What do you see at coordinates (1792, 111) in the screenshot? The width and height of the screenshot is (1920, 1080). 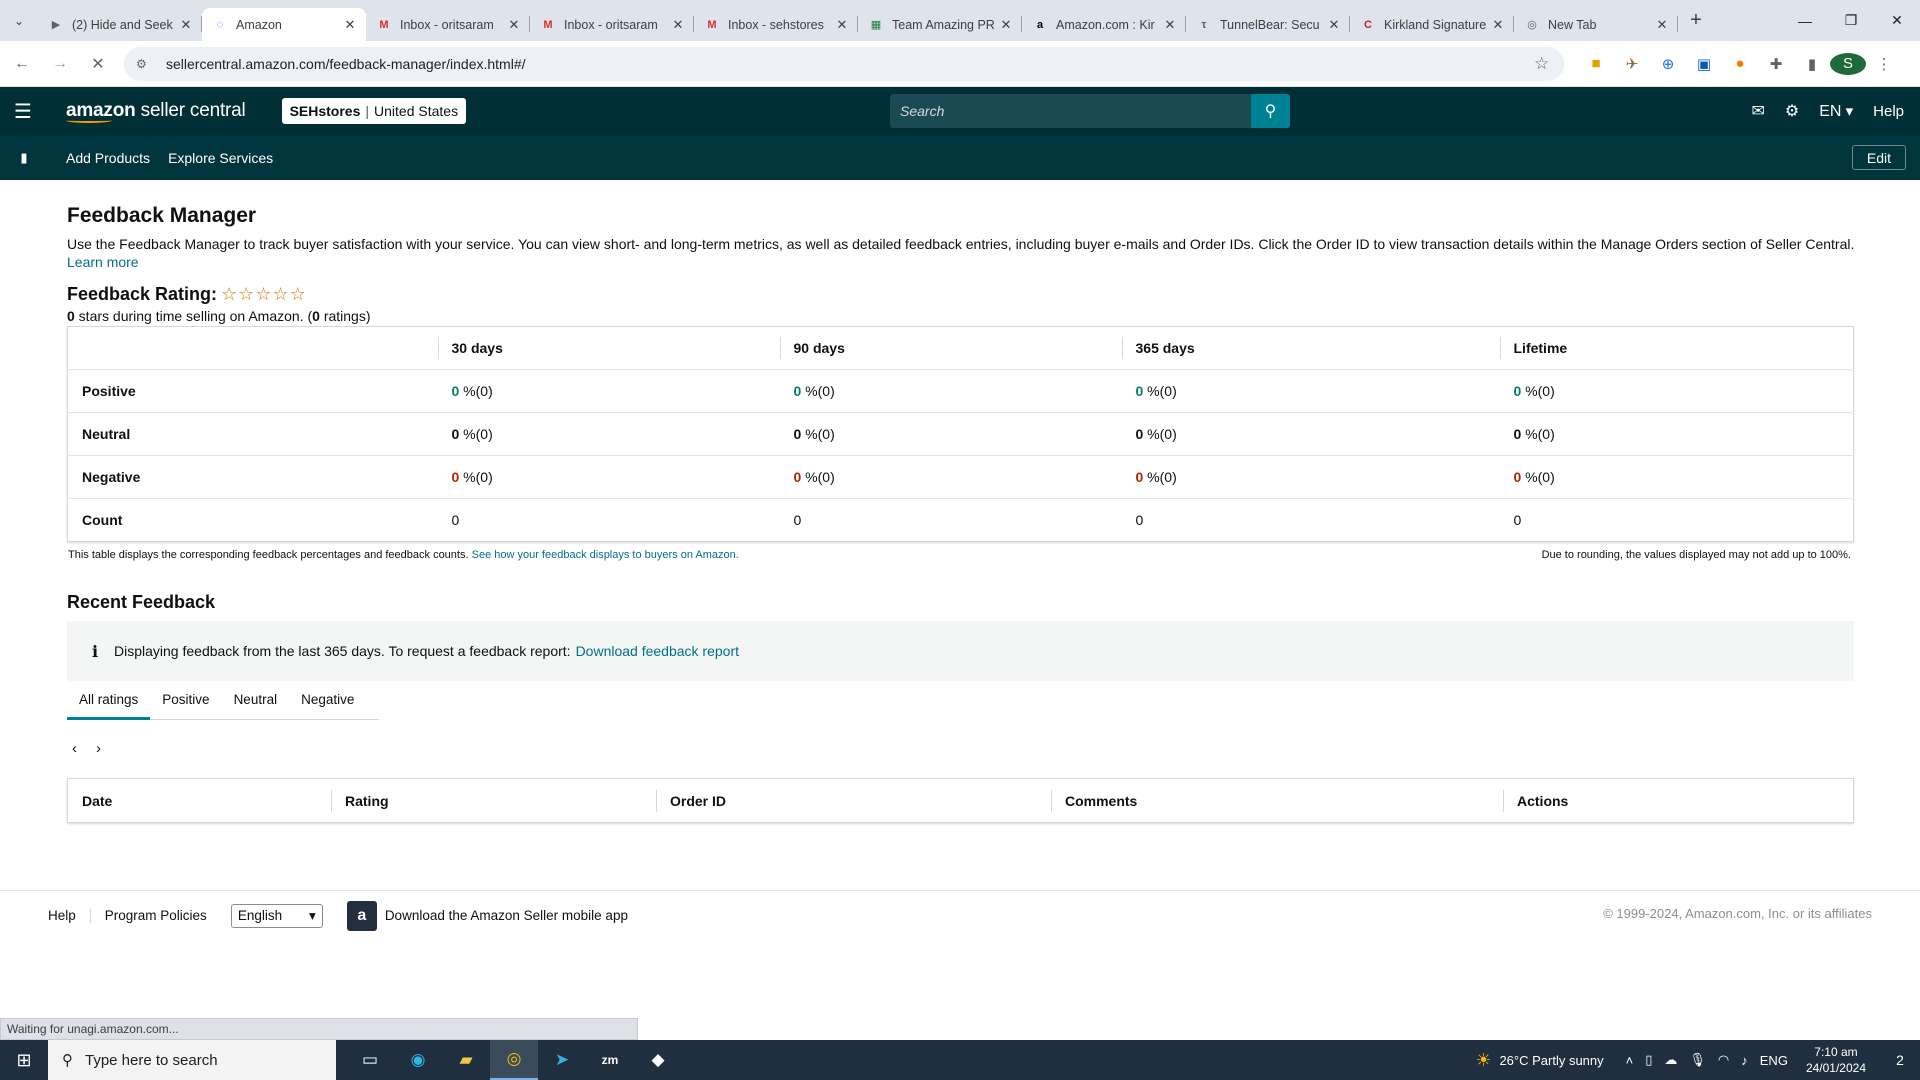 I see `settings-gear-icon: ⚙` at bounding box center [1792, 111].